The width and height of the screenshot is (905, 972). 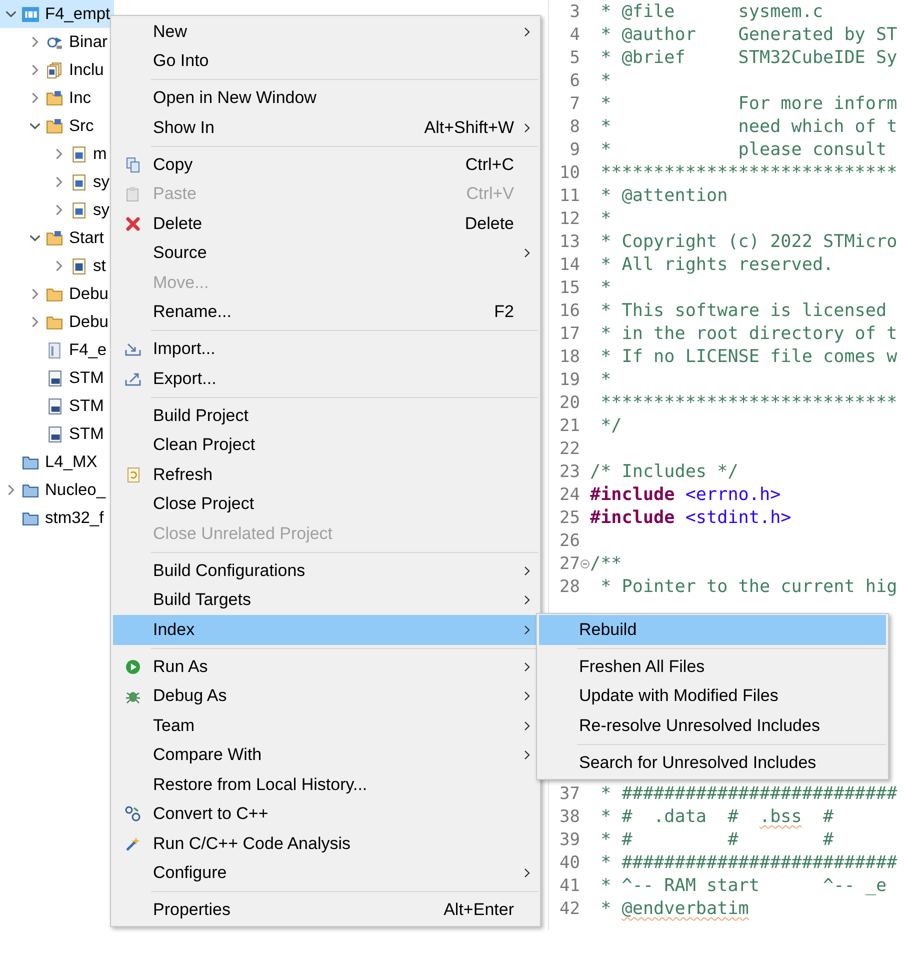 I want to click on menu-item: Rename... F2, so click(x=325, y=312).